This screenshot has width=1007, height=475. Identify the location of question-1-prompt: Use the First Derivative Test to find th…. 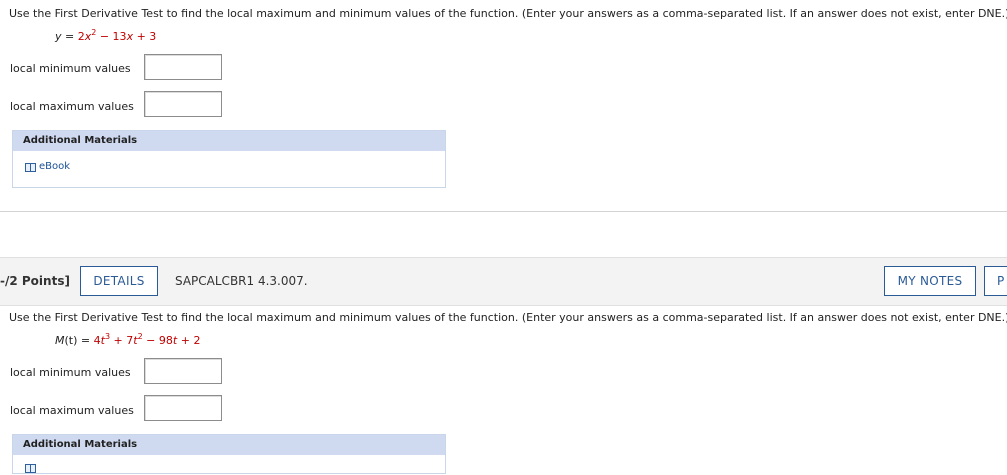
(508, 13).